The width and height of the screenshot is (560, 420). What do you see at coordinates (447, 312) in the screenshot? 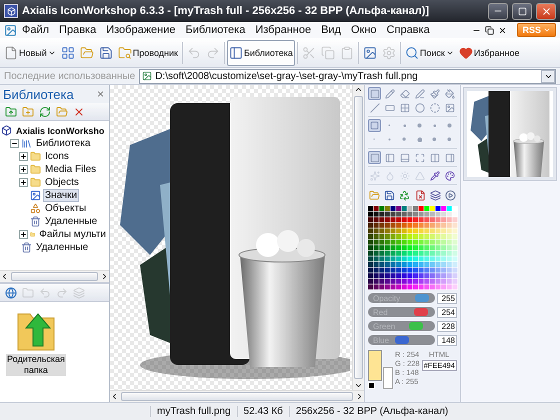
I see `value-field: 254` at bounding box center [447, 312].